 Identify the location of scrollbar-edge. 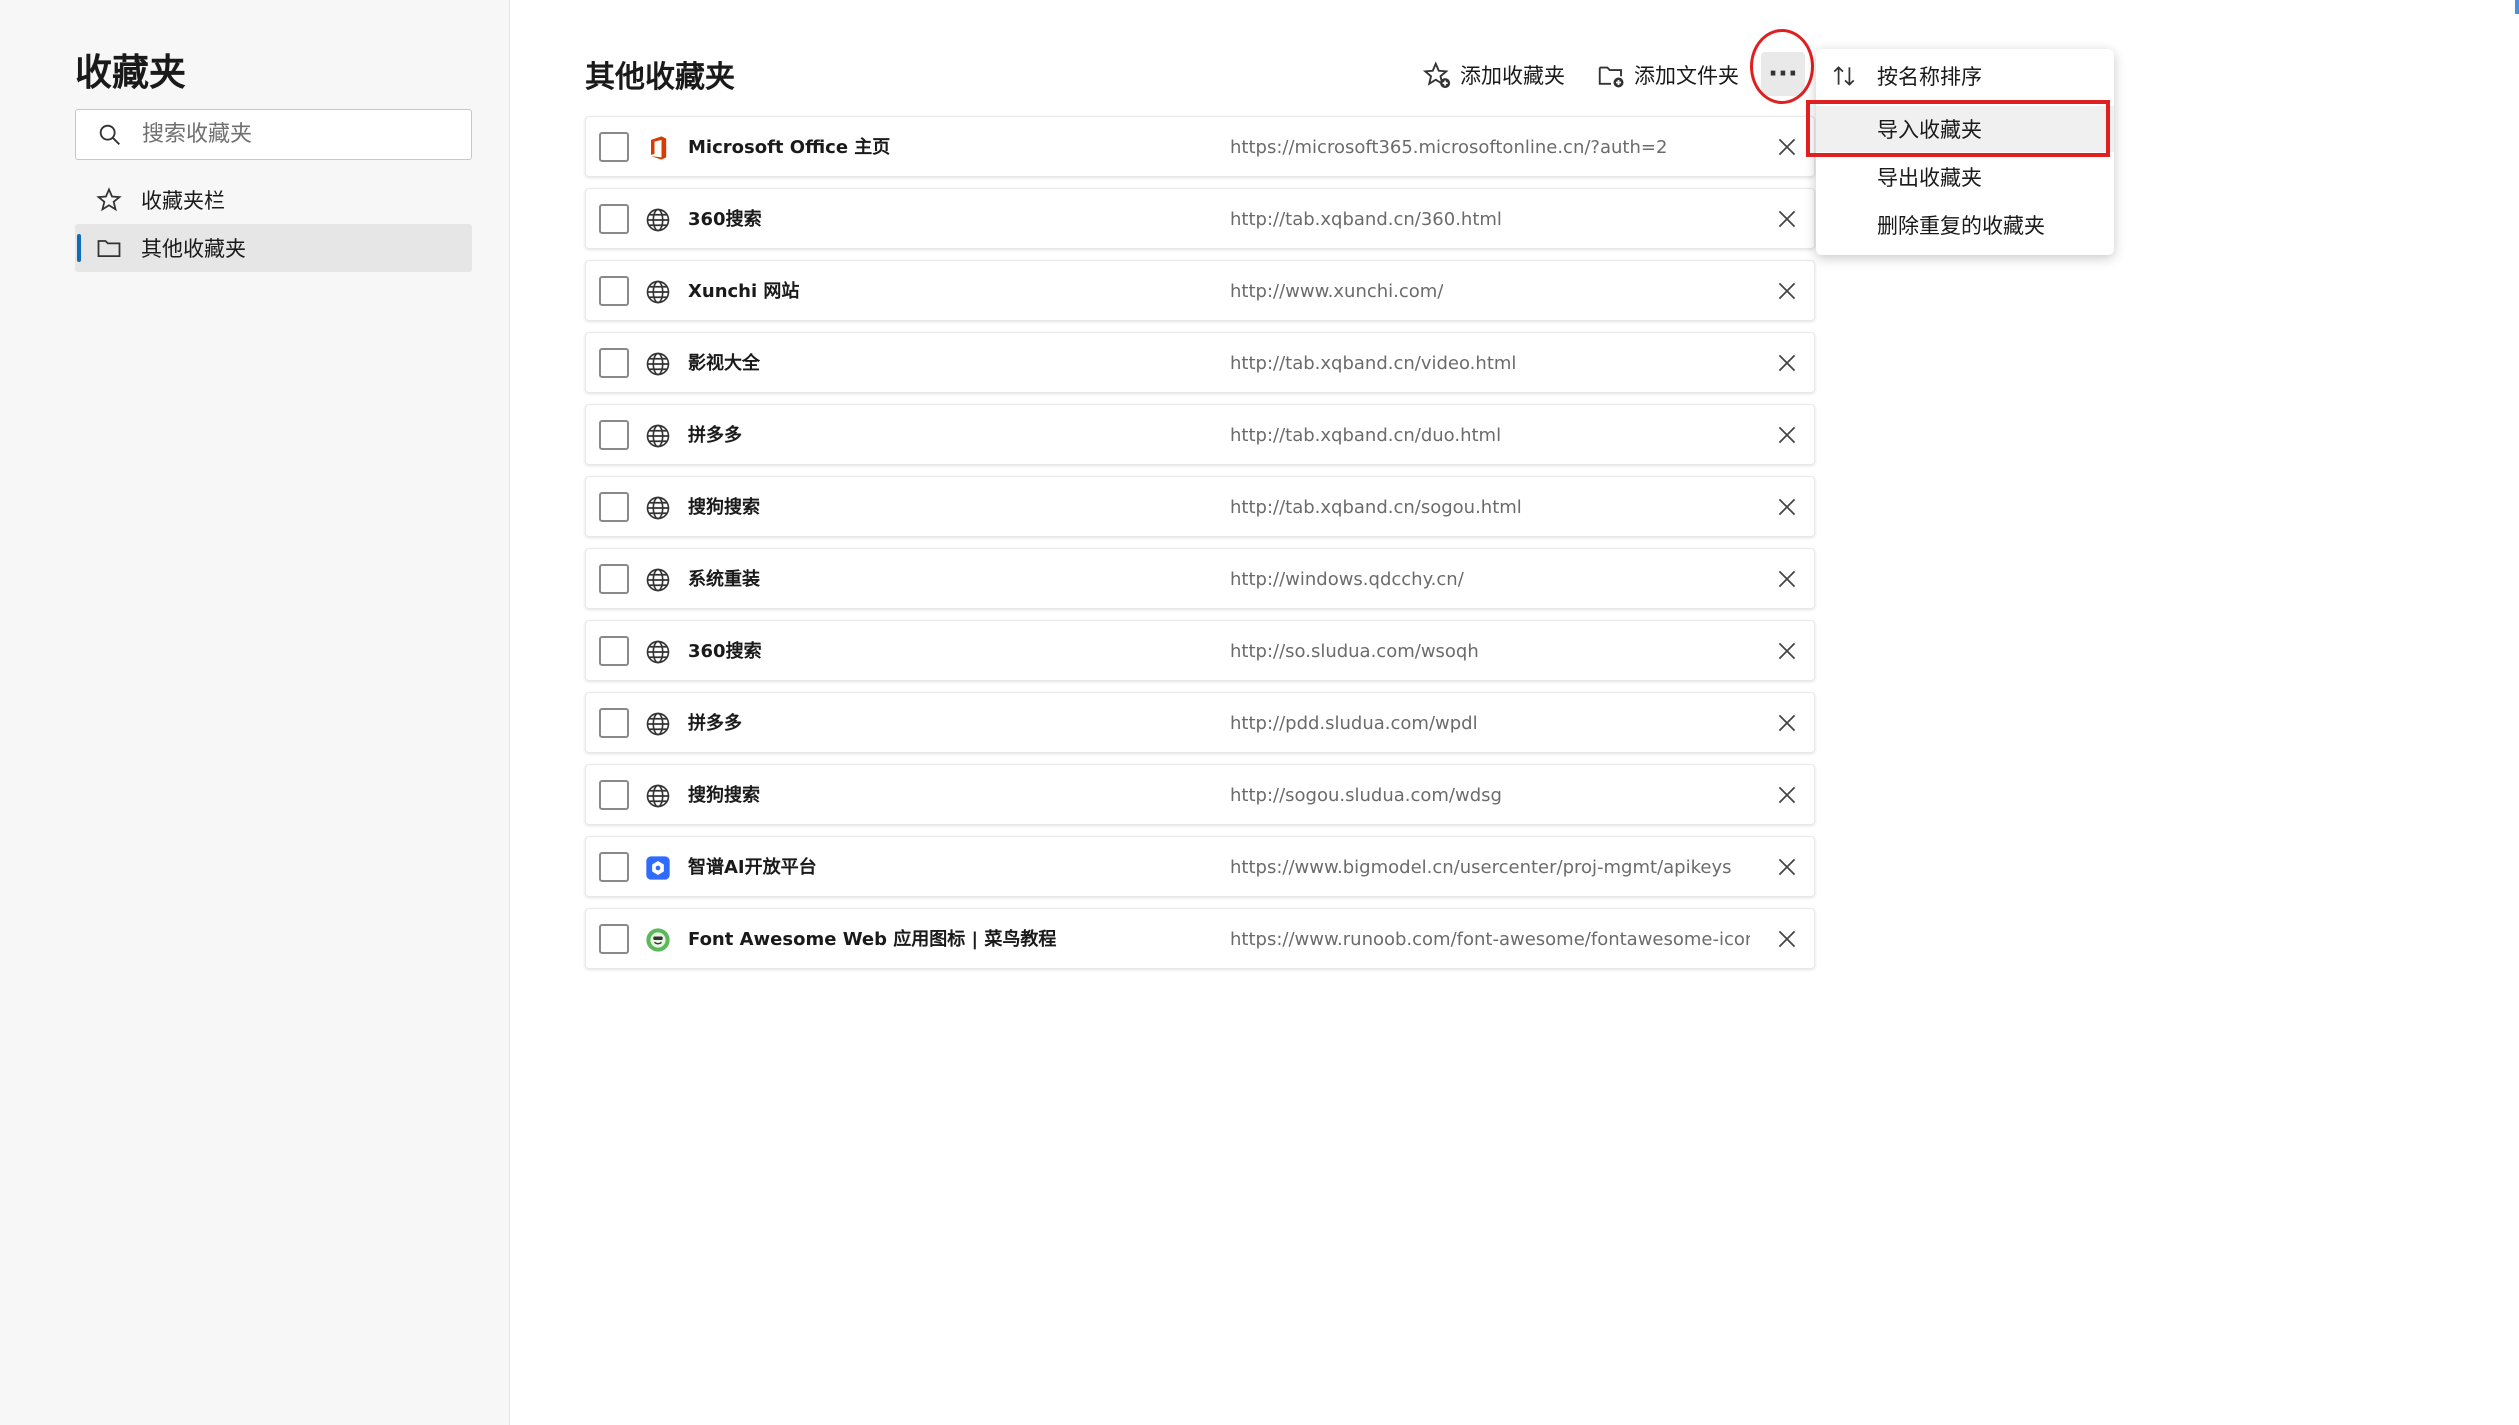
(2517, 7).